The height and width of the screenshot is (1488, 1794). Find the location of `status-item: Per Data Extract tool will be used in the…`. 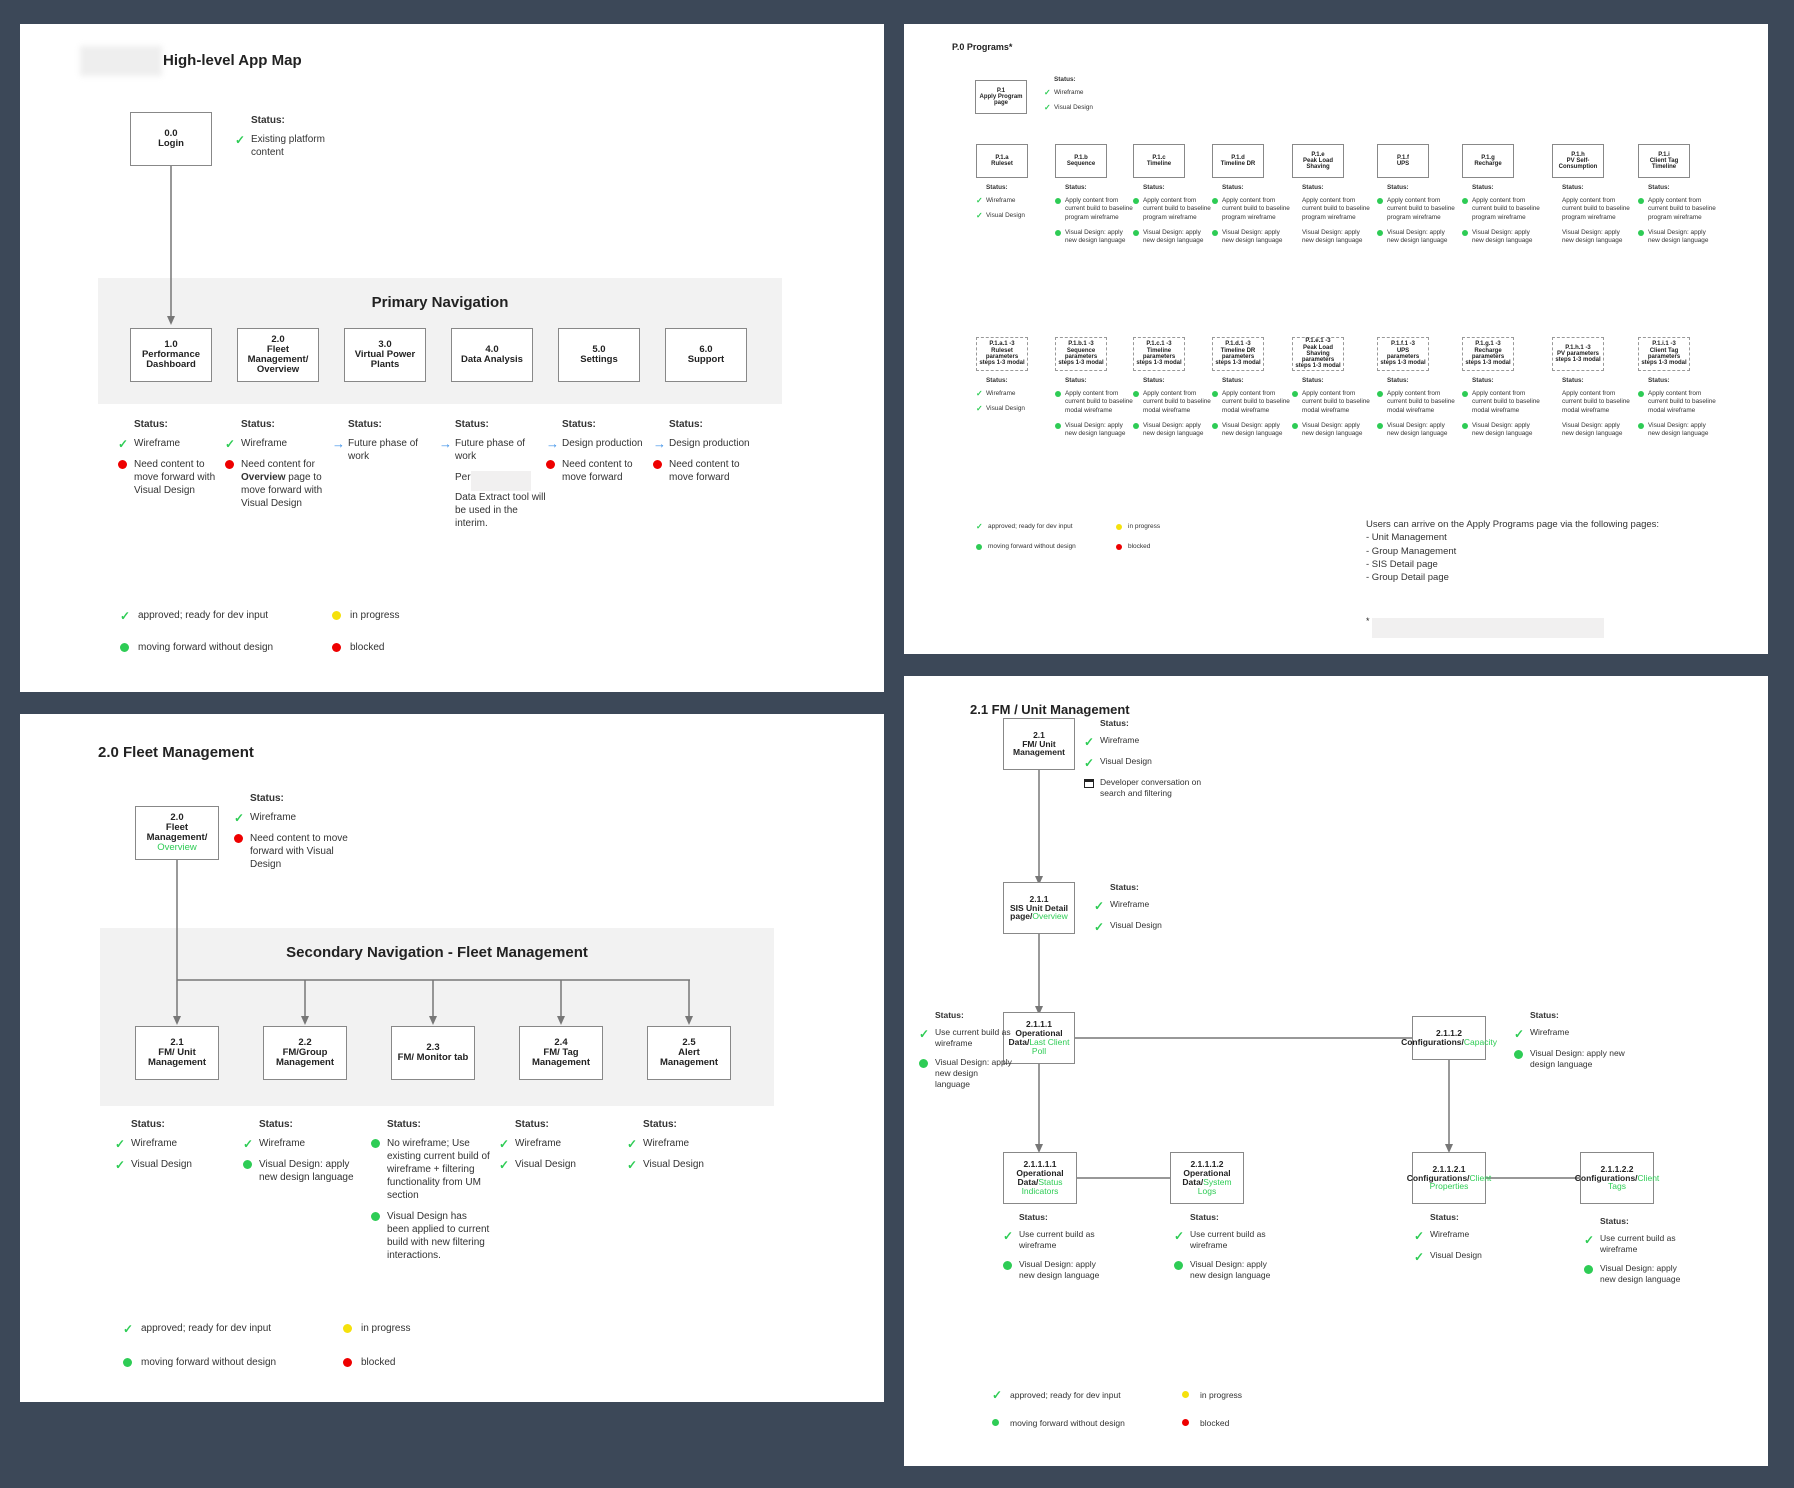

status-item: Per Data Extract tool will be used in the… is located at coordinates (493, 500).